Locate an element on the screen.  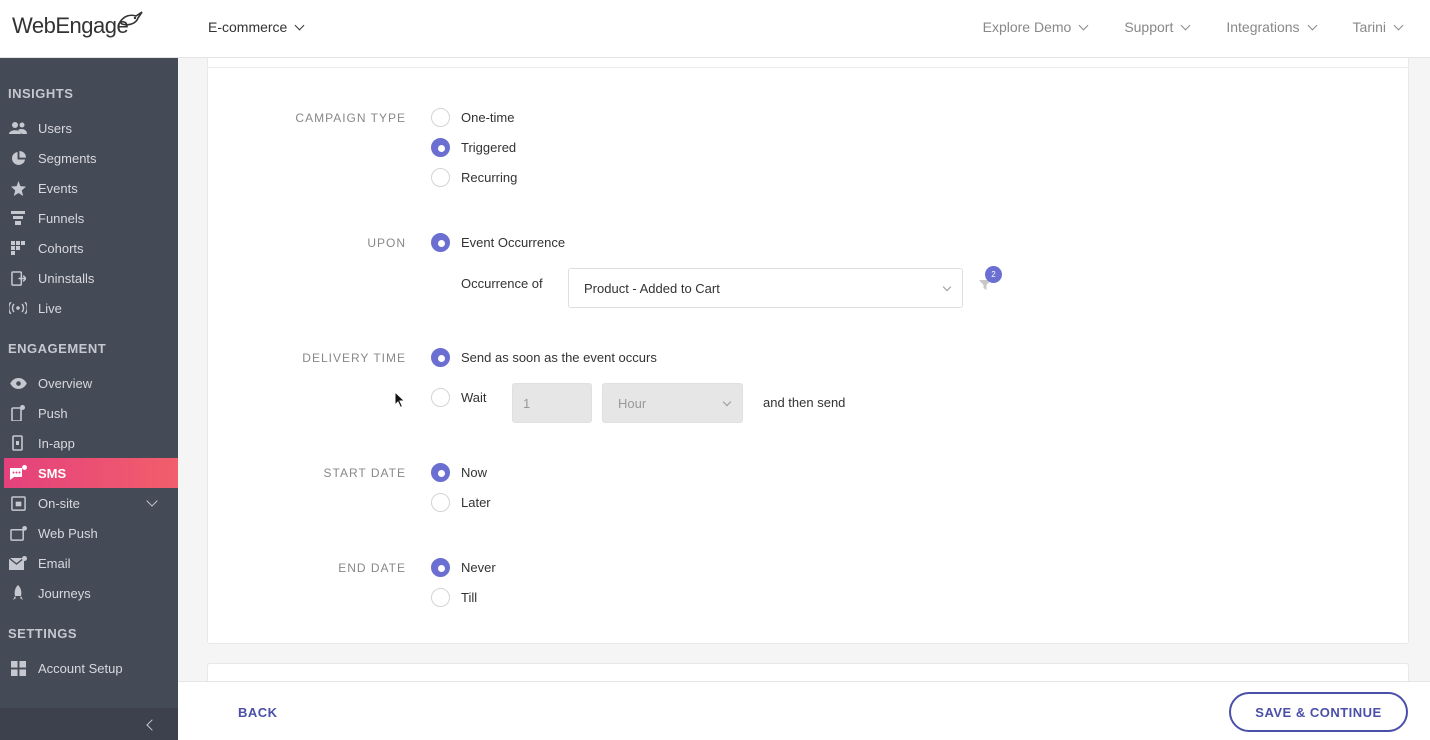
logo-text: WebEngage is located at coordinates (70, 25).